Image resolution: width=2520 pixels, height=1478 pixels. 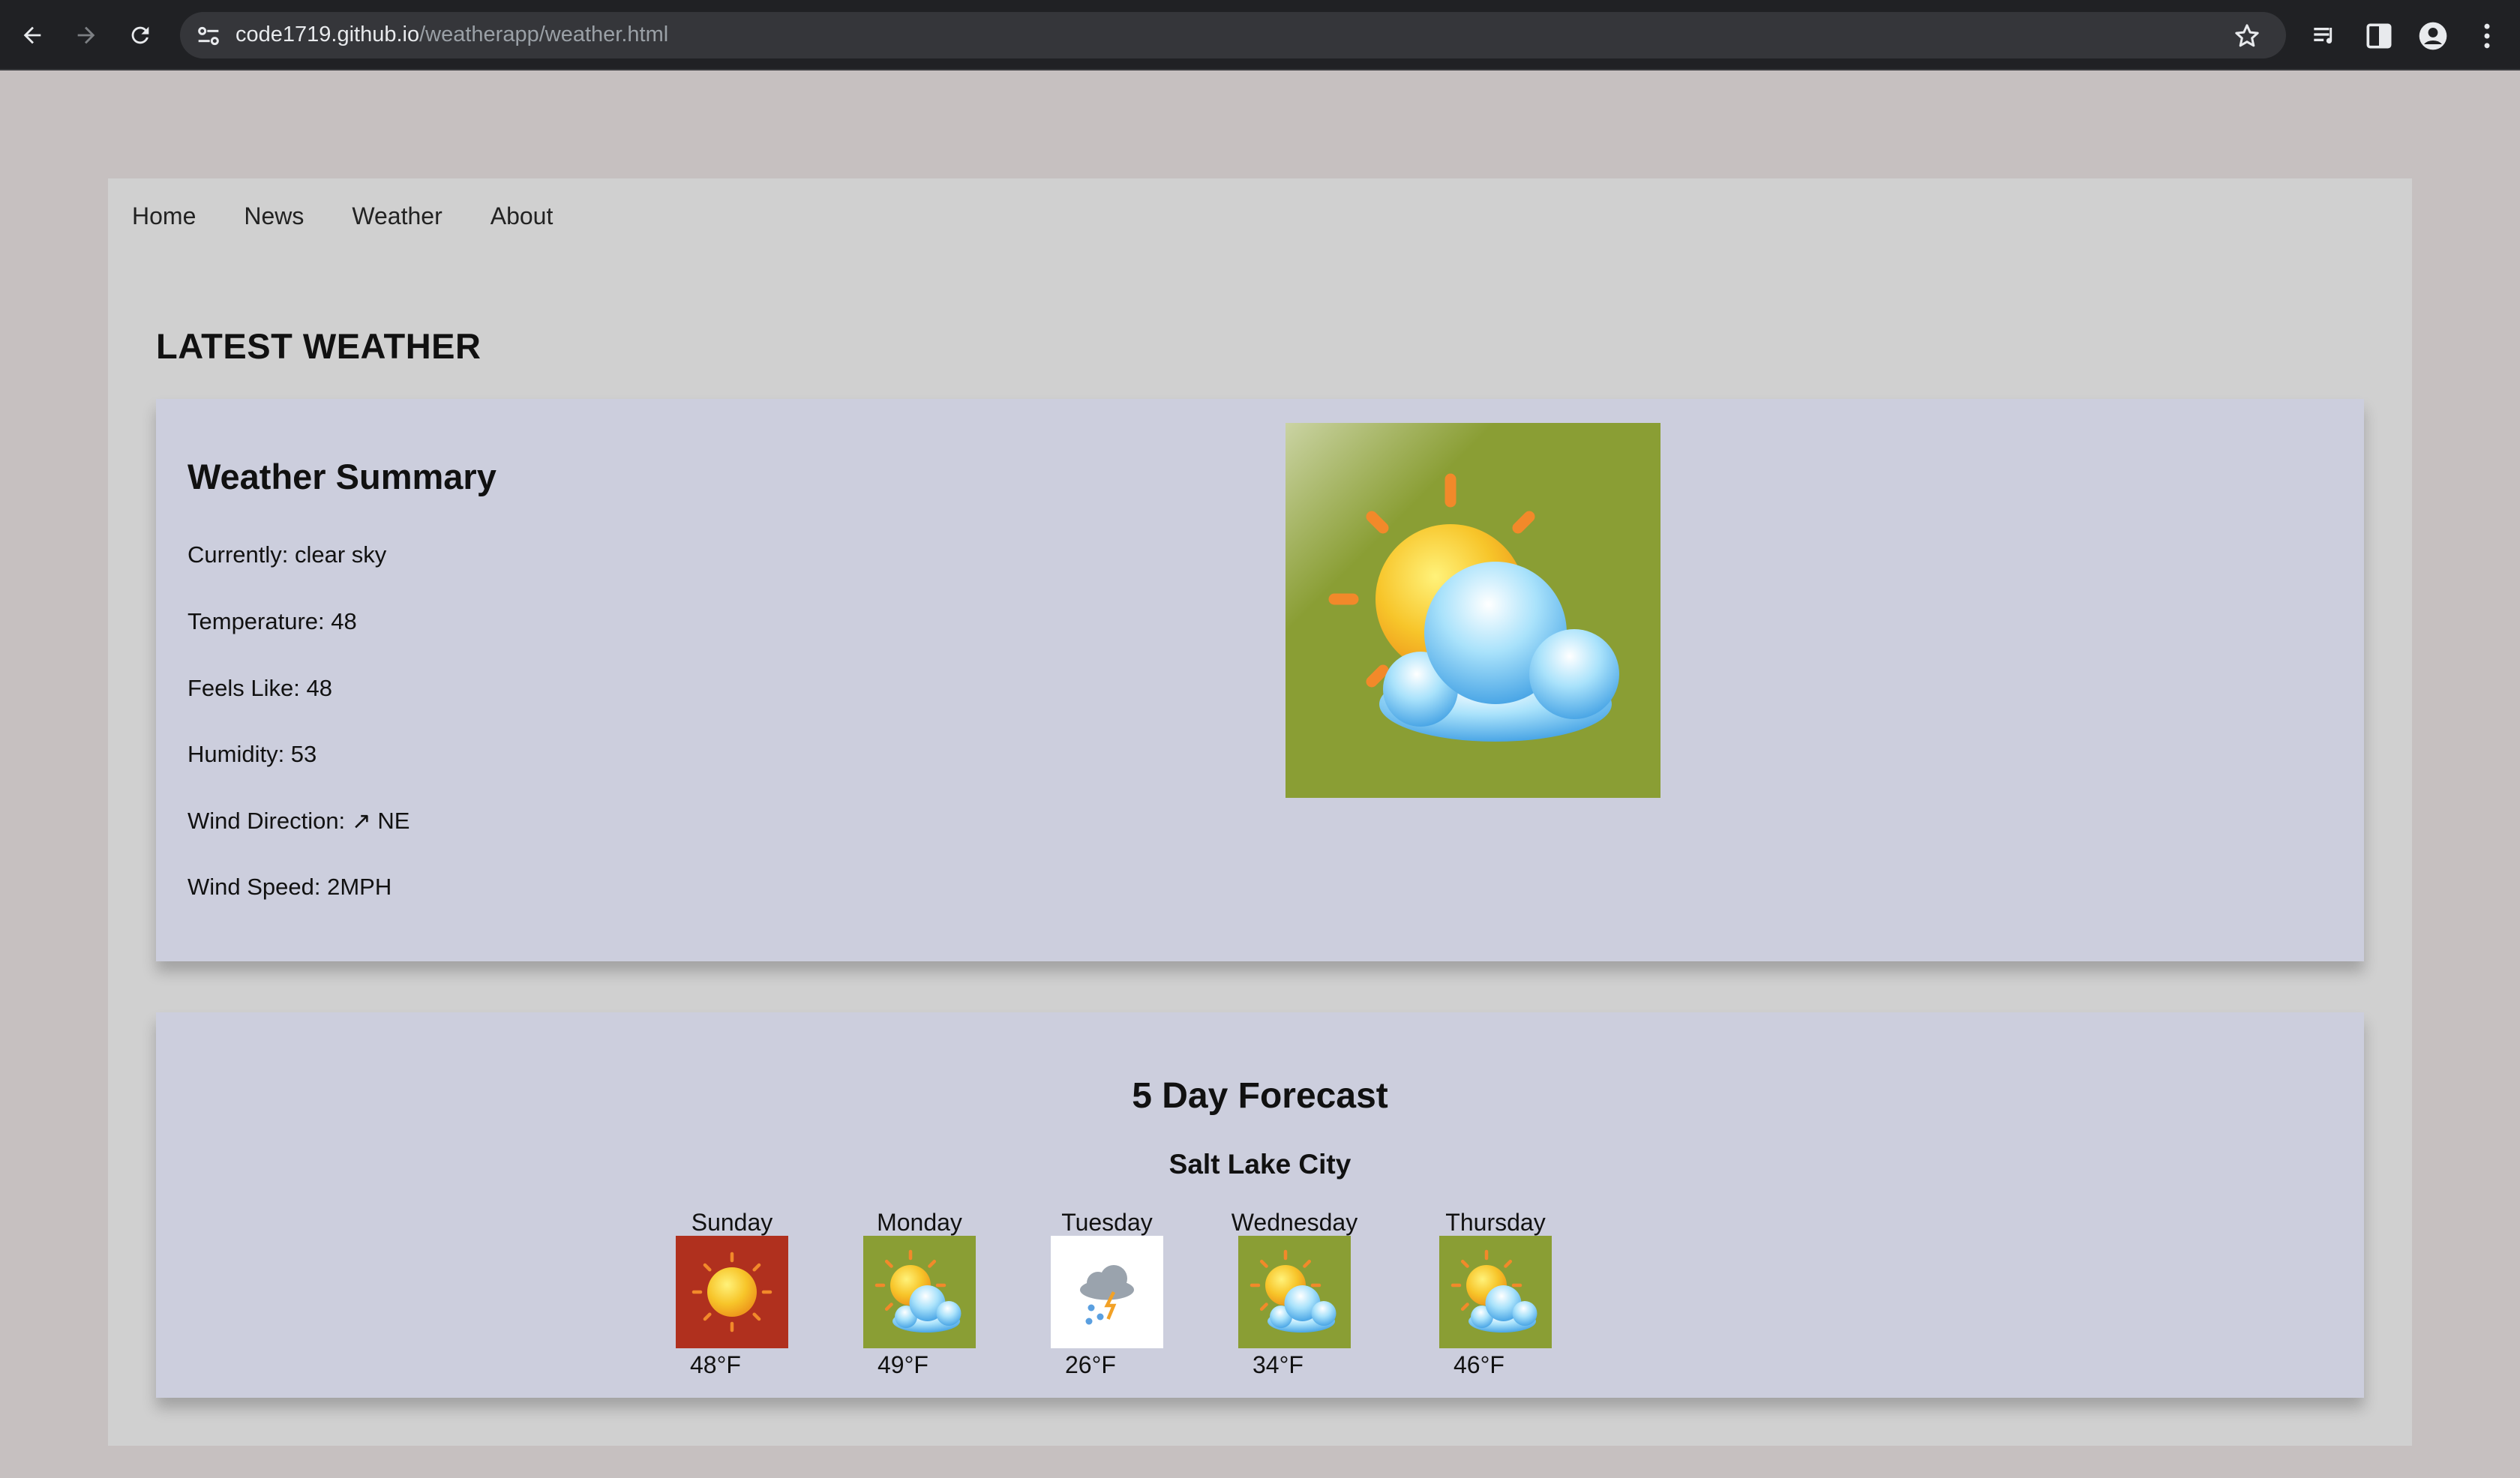 What do you see at coordinates (715, 1364) in the screenshot?
I see `forecast-day-temp: 48°F` at bounding box center [715, 1364].